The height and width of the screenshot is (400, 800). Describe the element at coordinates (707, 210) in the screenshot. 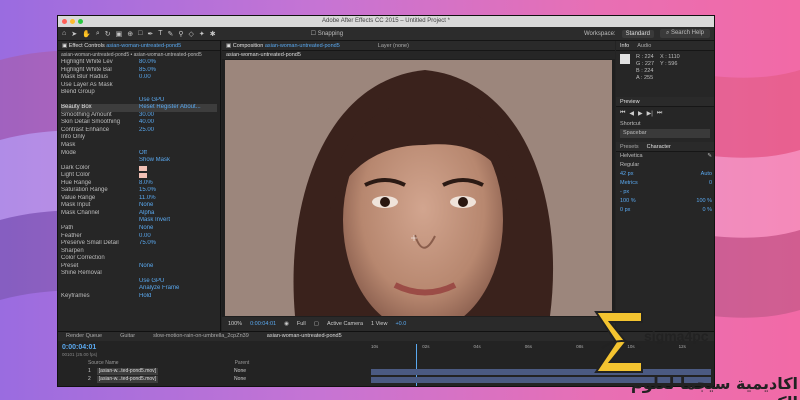

I see `tsume-value: 0 %` at that location.